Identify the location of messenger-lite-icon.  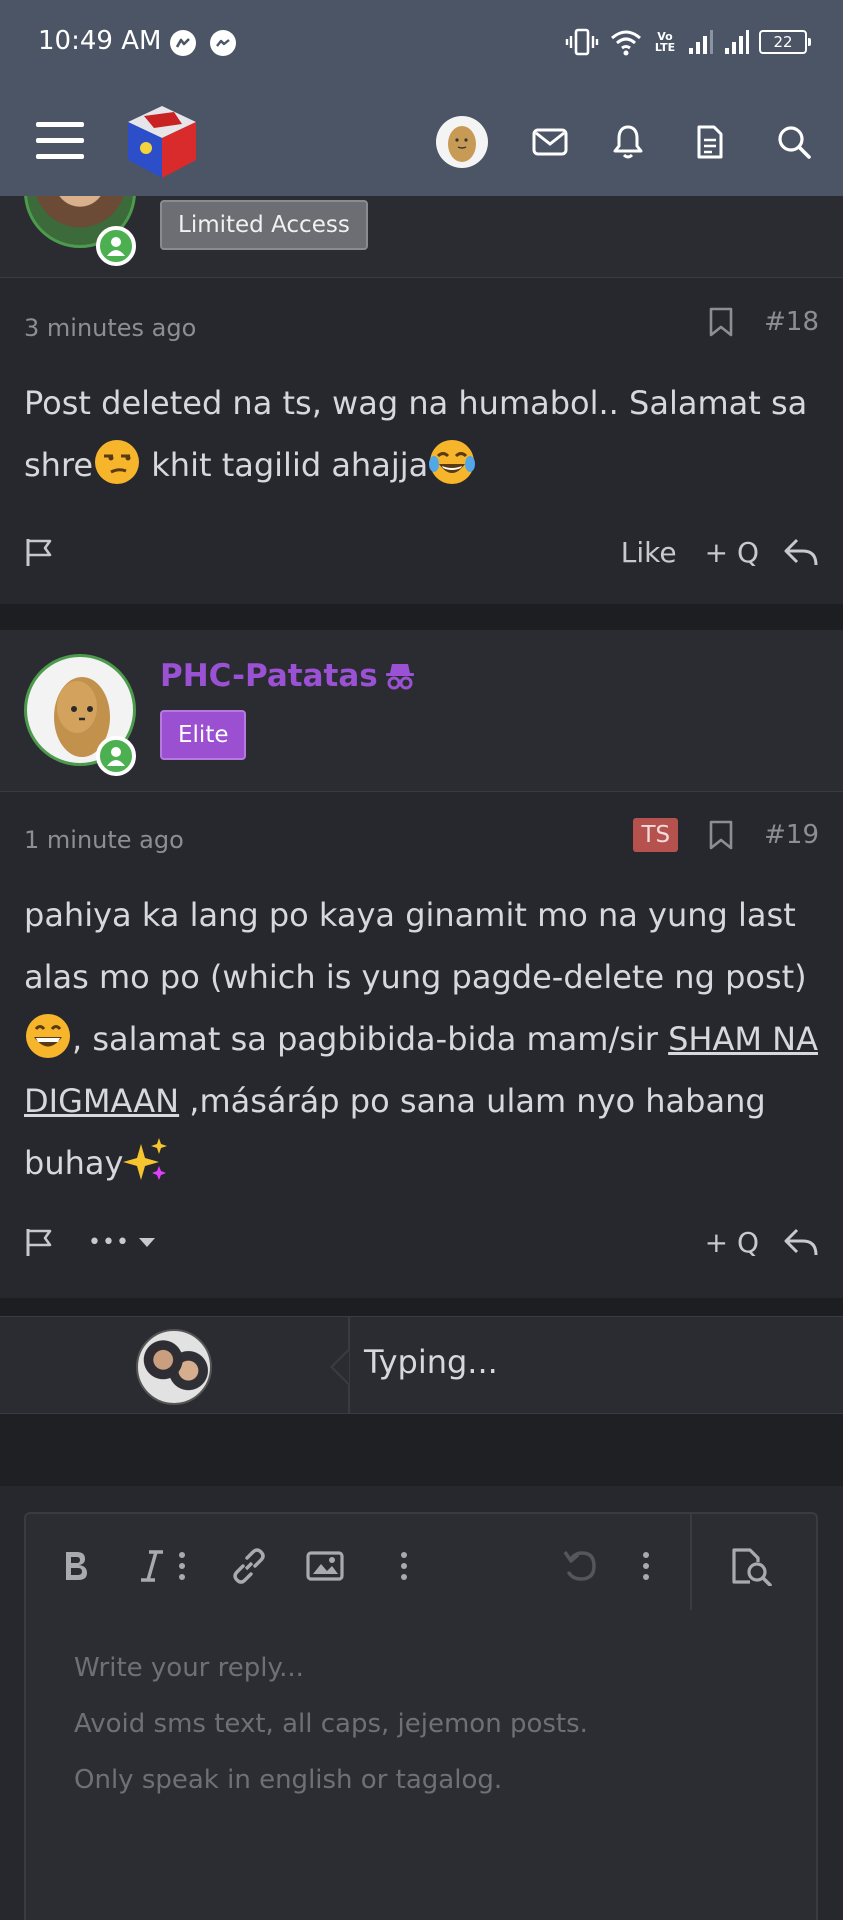
(183, 43).